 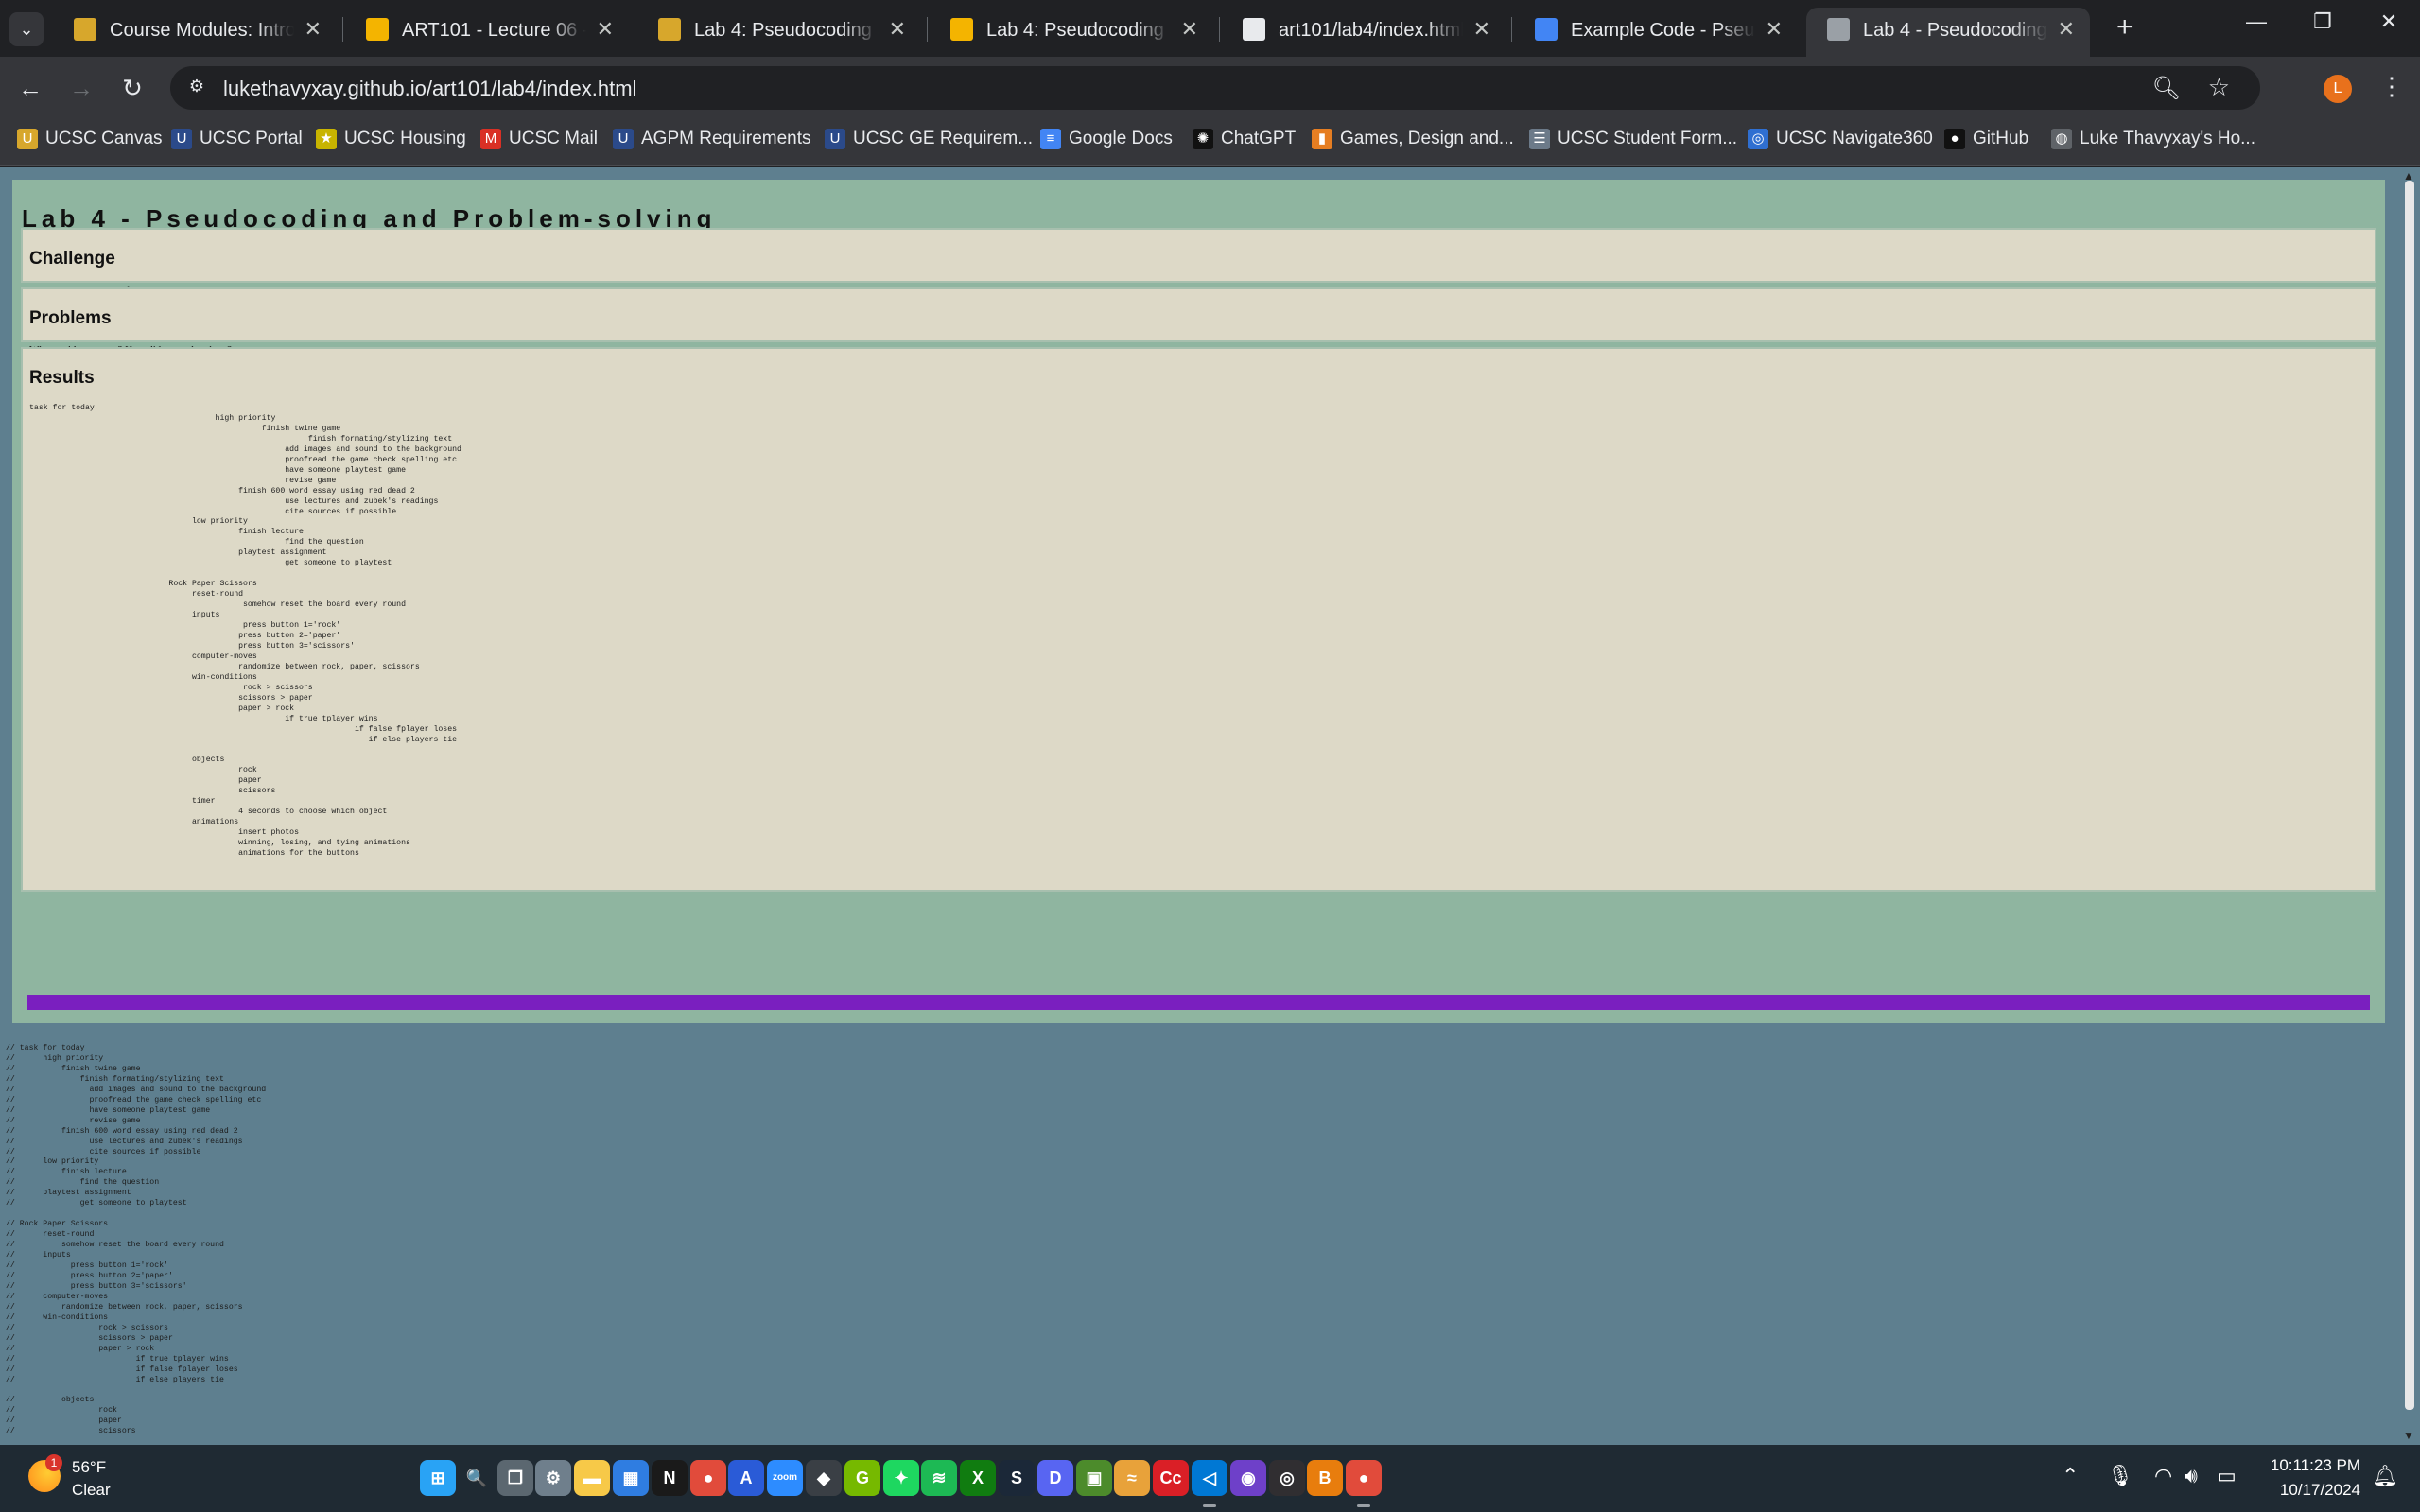 What do you see at coordinates (2163, 1476) in the screenshot?
I see `wifi-icon: ◠` at bounding box center [2163, 1476].